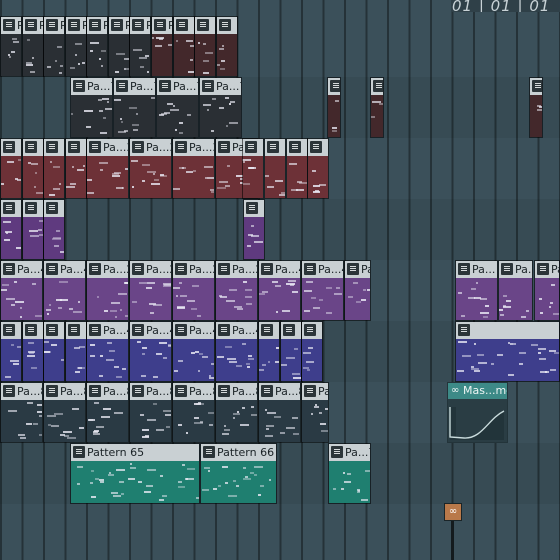 This screenshot has height=560, width=560. What do you see at coordinates (506, 6) in the screenshot?
I see `timeline-ruler: 01 | 01 | 01` at bounding box center [506, 6].